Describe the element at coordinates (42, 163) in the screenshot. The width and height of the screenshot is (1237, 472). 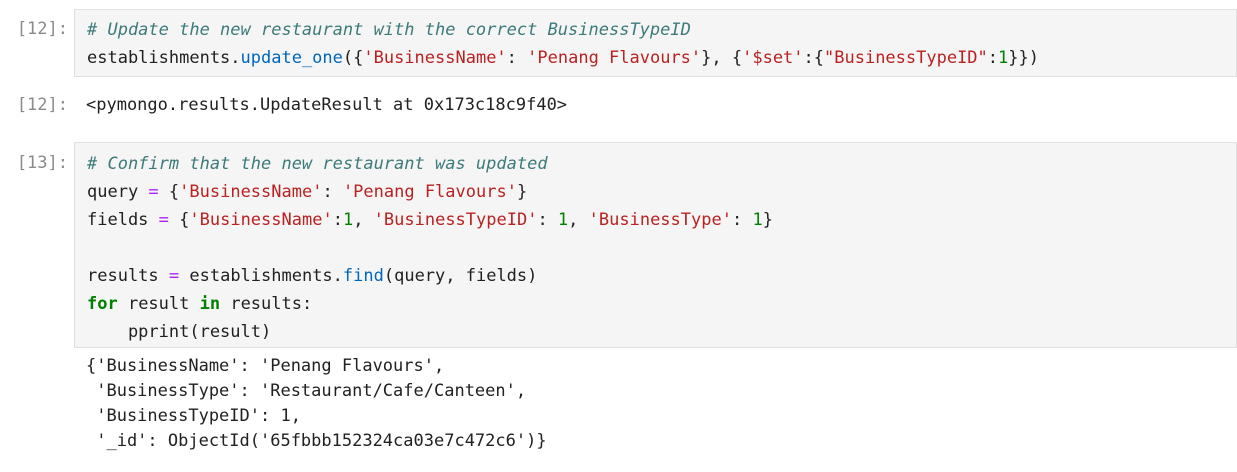
I see `input-prompt: [13]:` at that location.